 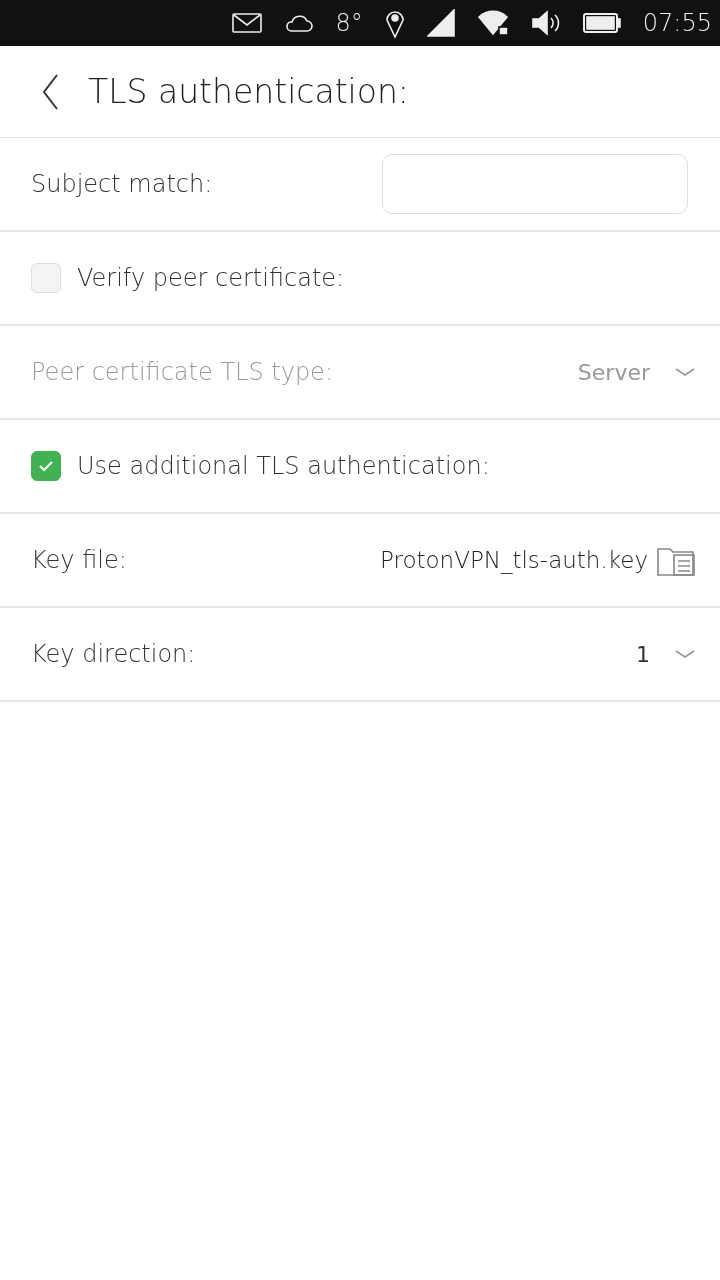 What do you see at coordinates (248, 91) in the screenshot?
I see `page-title: TLS authentication:` at bounding box center [248, 91].